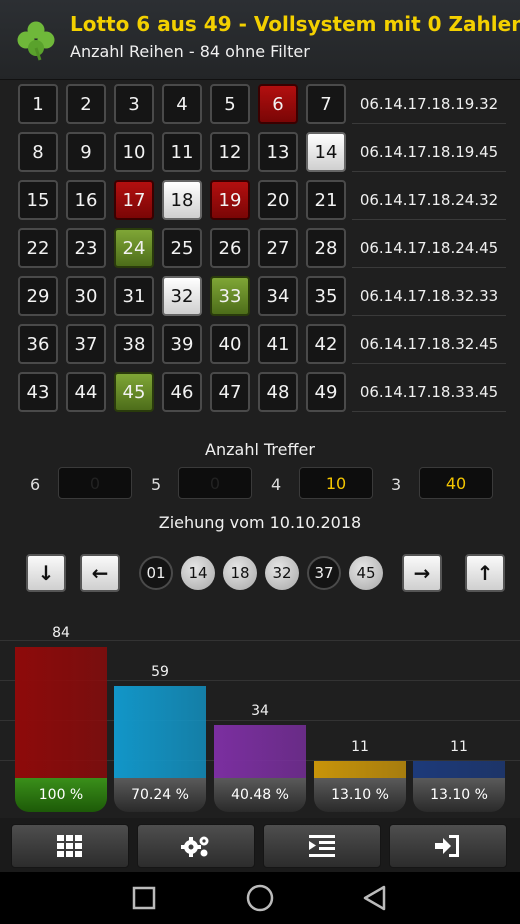 The image size is (520, 924). Describe the element at coordinates (144, 898) in the screenshot. I see `recent-apps-icon` at that location.